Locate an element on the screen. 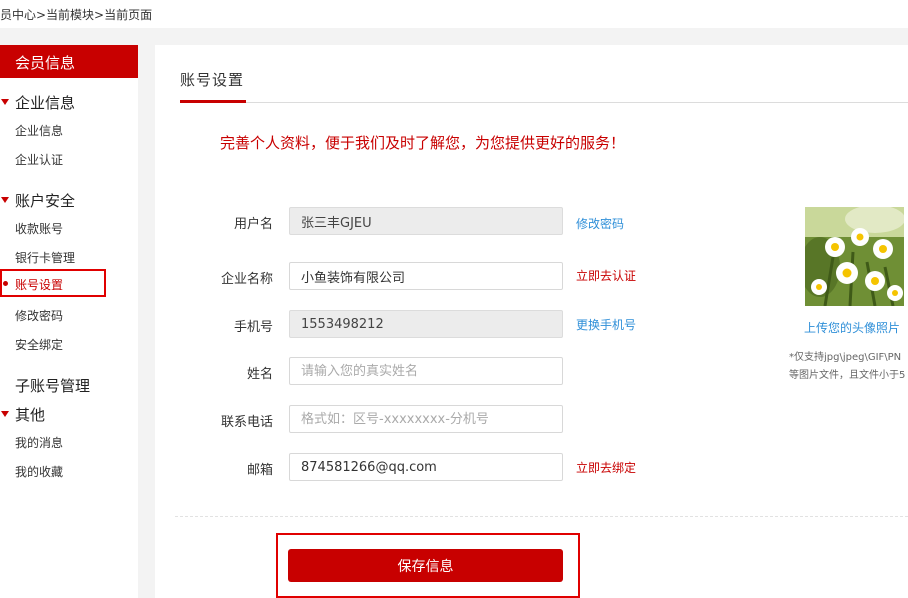  sidebar-item-change-password: 修改密码 is located at coordinates (39, 315).